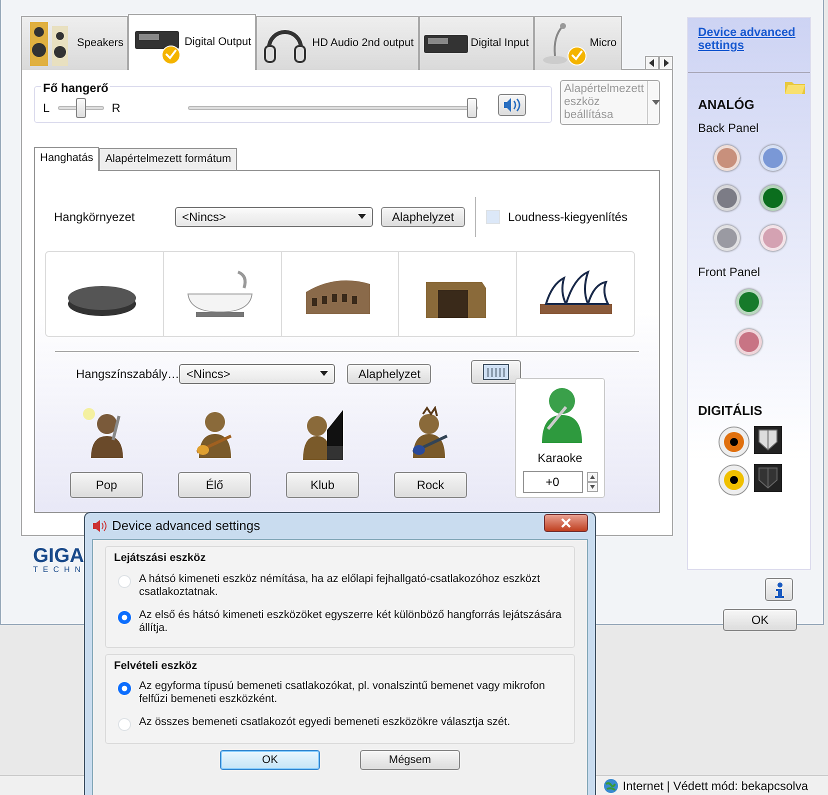 Image resolution: width=828 pixels, height=795 pixels. Describe the element at coordinates (67, 158) in the screenshot. I see `effect-tab: Hanghatás` at that location.